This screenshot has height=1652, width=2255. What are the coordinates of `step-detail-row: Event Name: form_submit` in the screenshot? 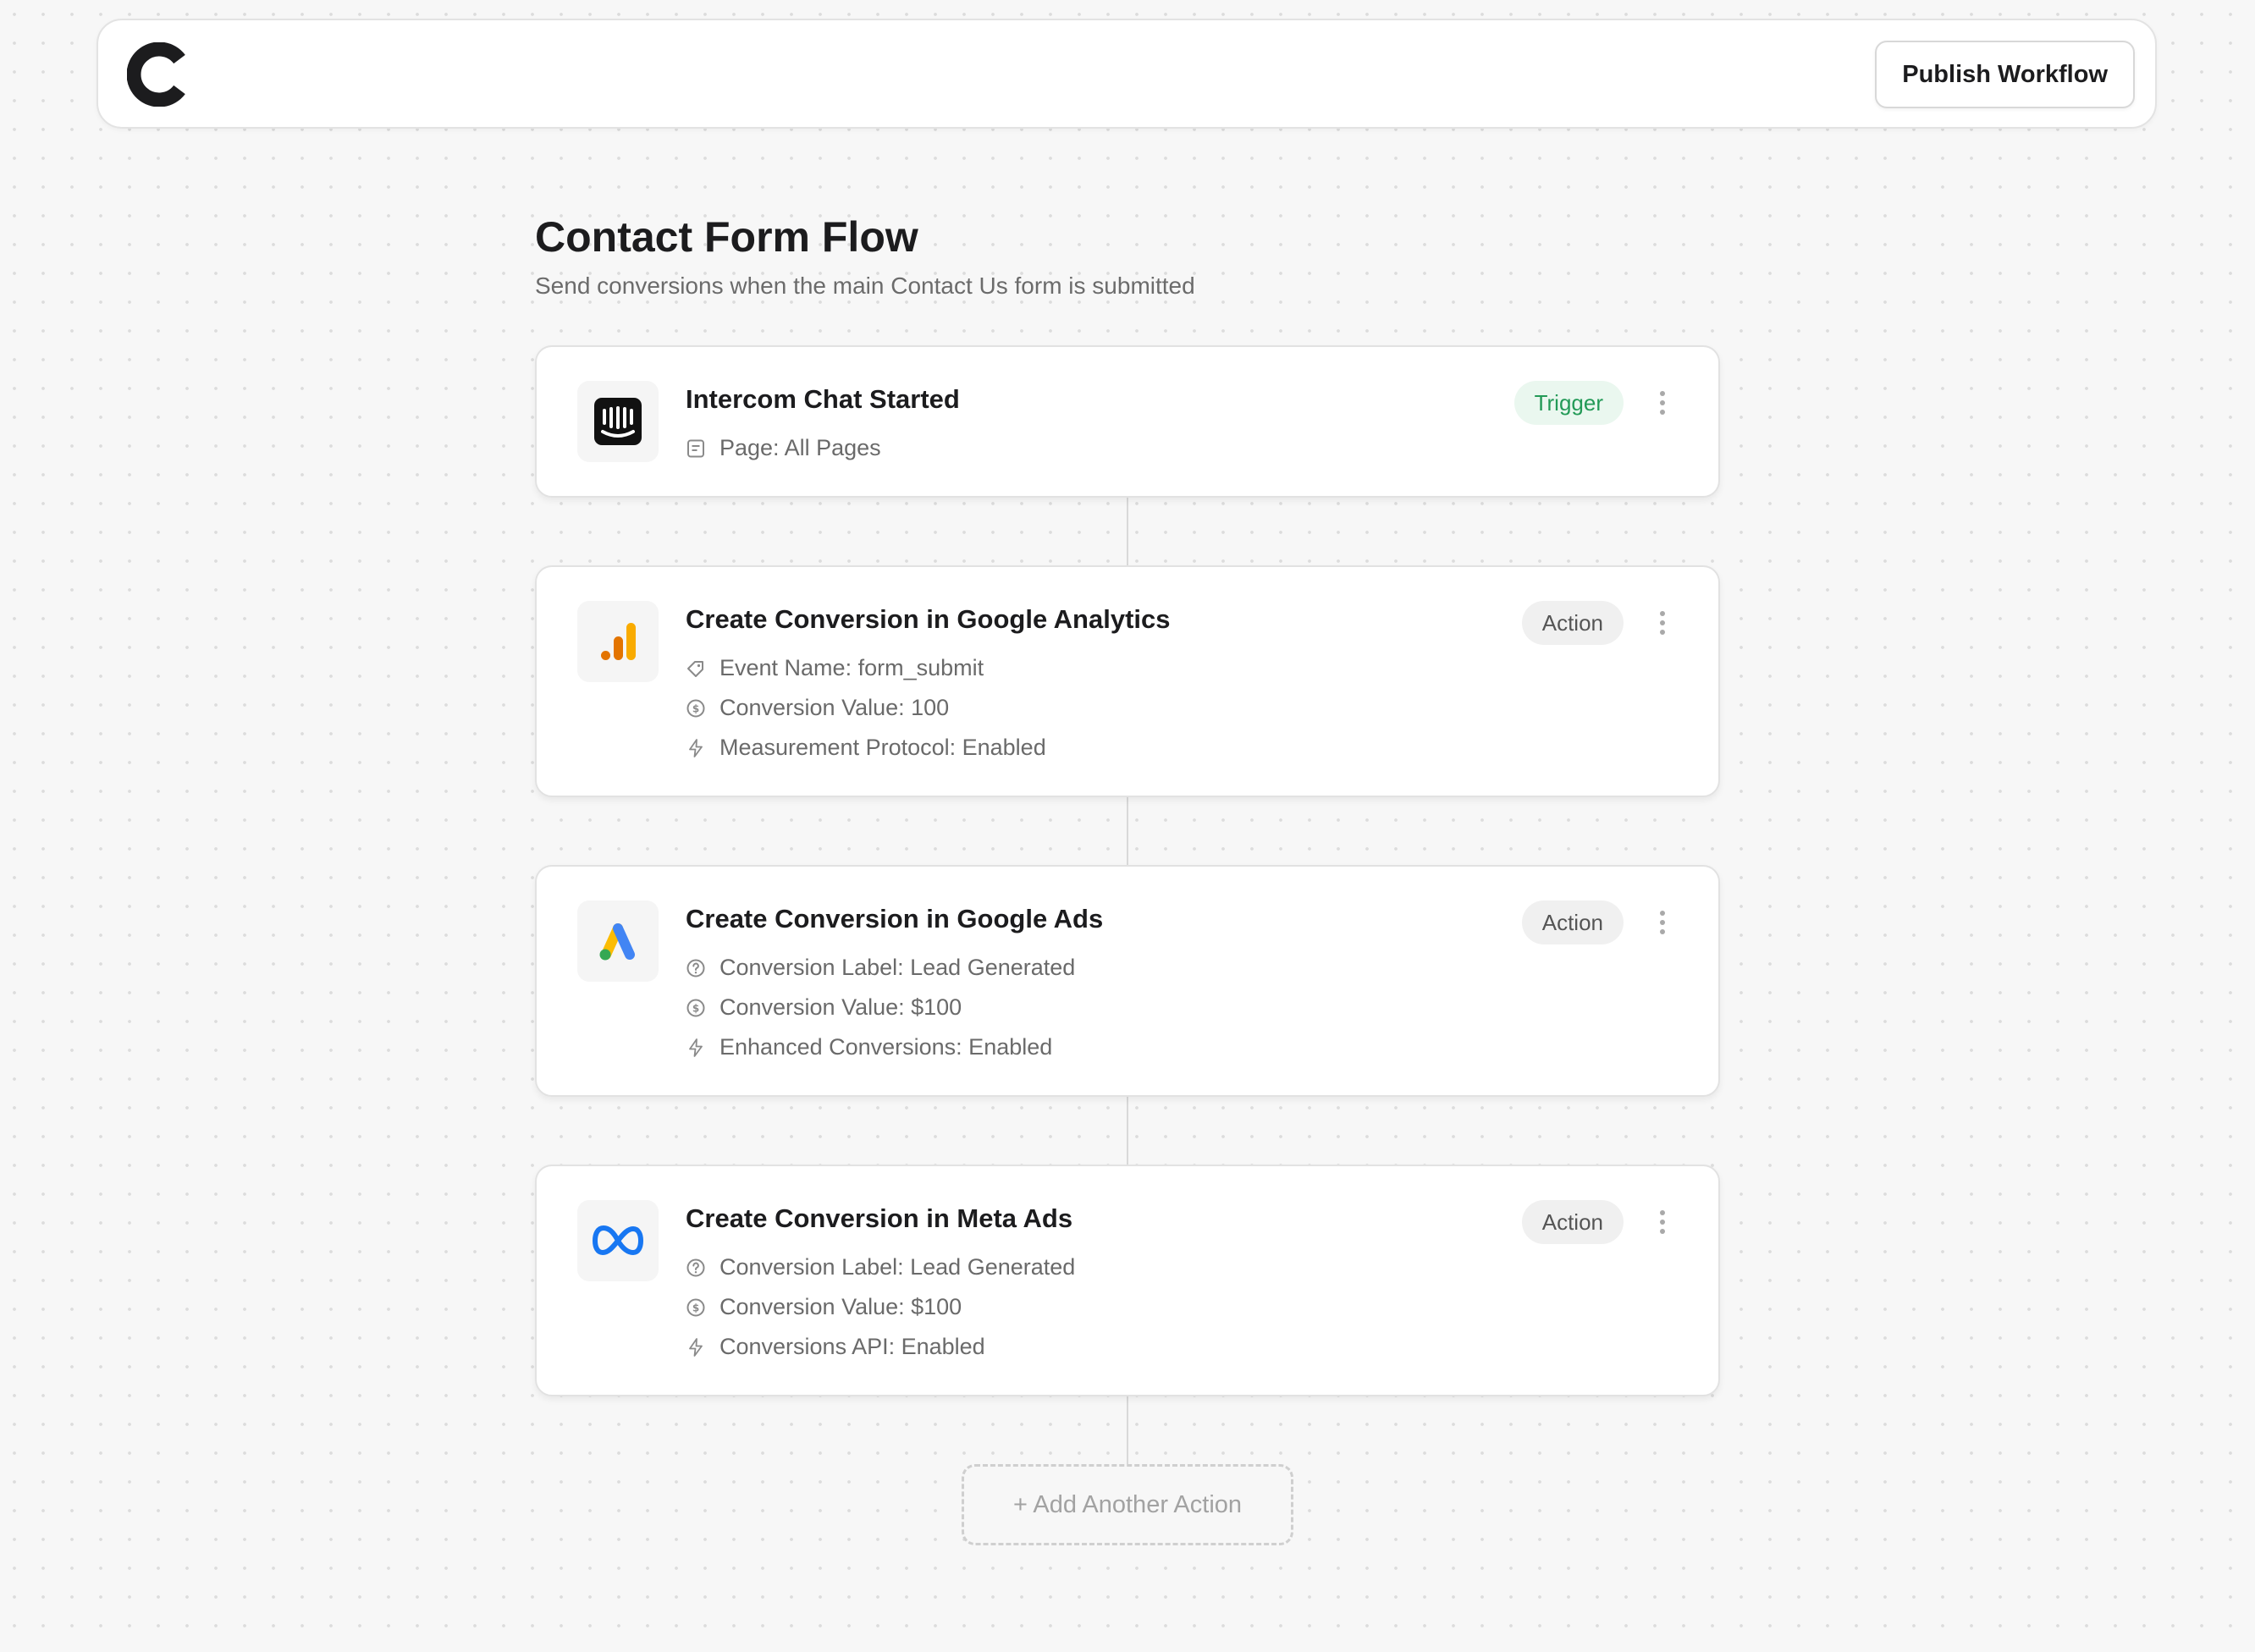 It's located at (866, 668).